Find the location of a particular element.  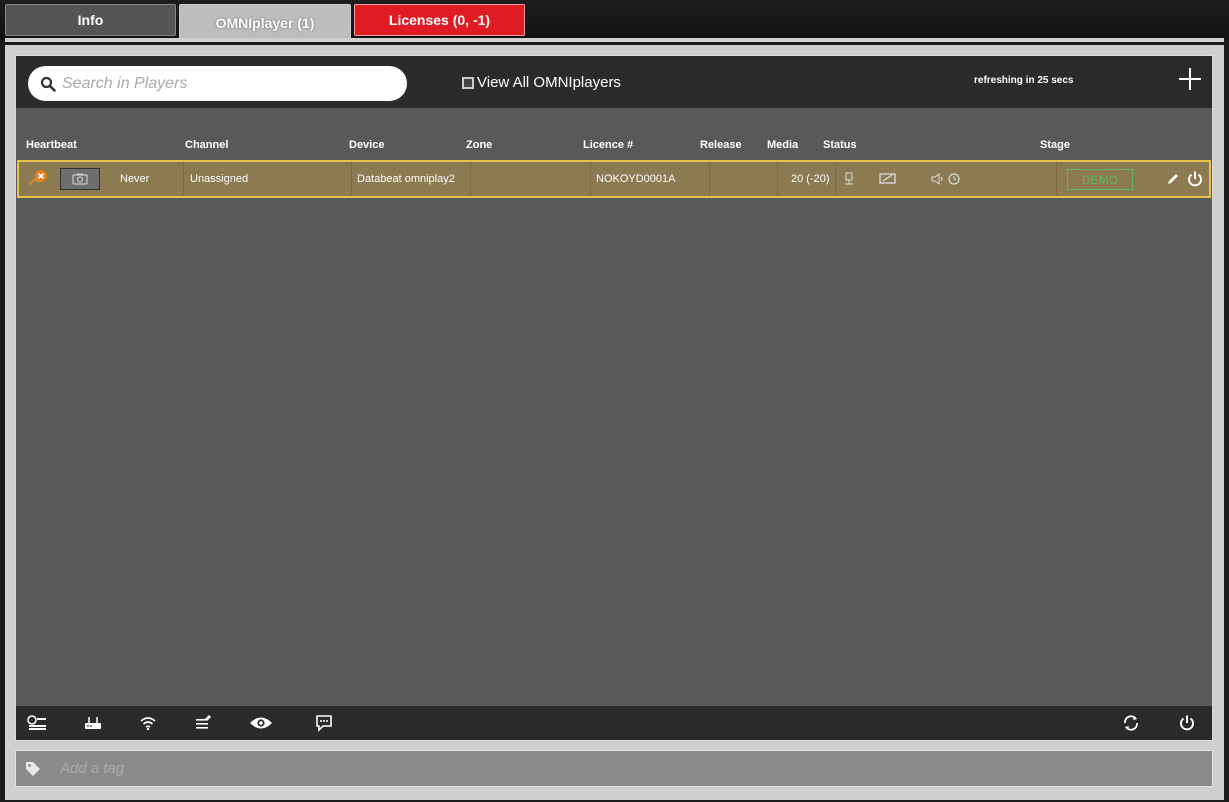

tab-omniplayer: OMNIplayer (1) is located at coordinates (265, 22).